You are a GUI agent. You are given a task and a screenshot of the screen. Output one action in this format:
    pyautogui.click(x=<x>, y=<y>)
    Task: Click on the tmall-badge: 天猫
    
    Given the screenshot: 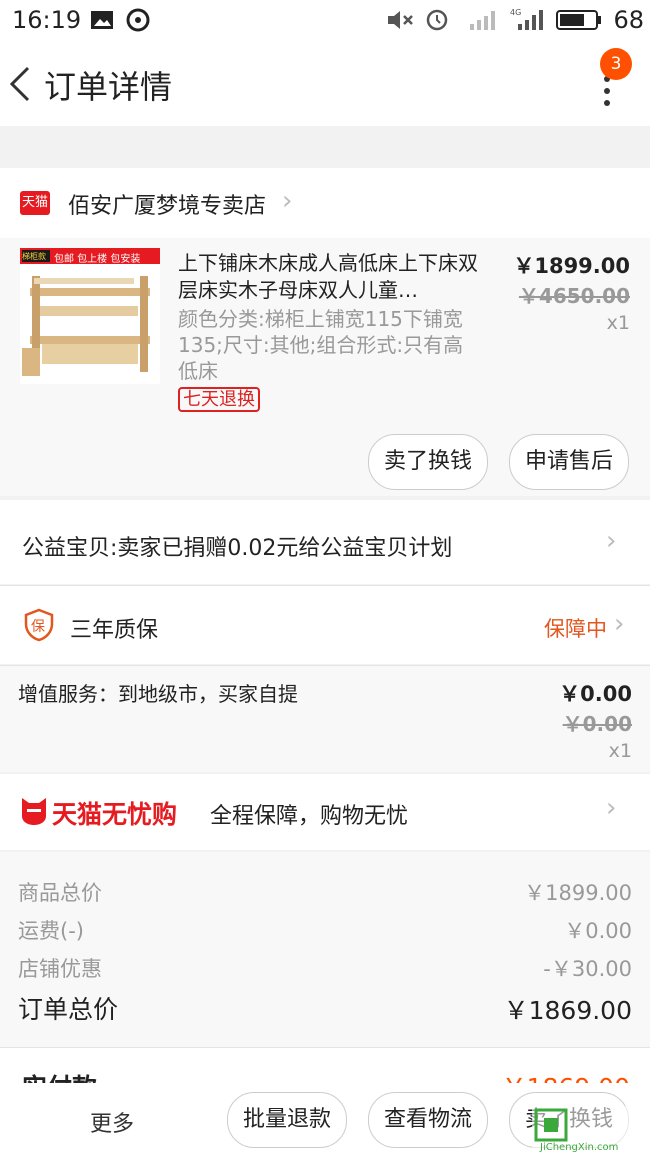 What is the action you would take?
    pyautogui.click(x=35, y=203)
    